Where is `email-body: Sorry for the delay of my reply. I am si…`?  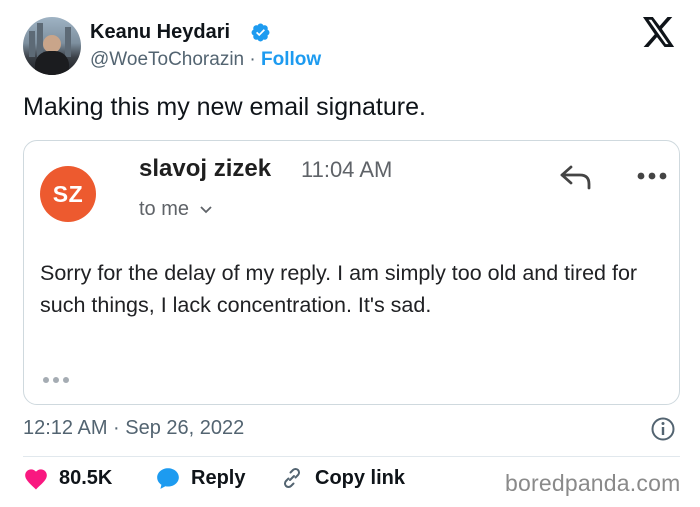 email-body: Sorry for the delay of my reply. I am si… is located at coordinates (339, 289).